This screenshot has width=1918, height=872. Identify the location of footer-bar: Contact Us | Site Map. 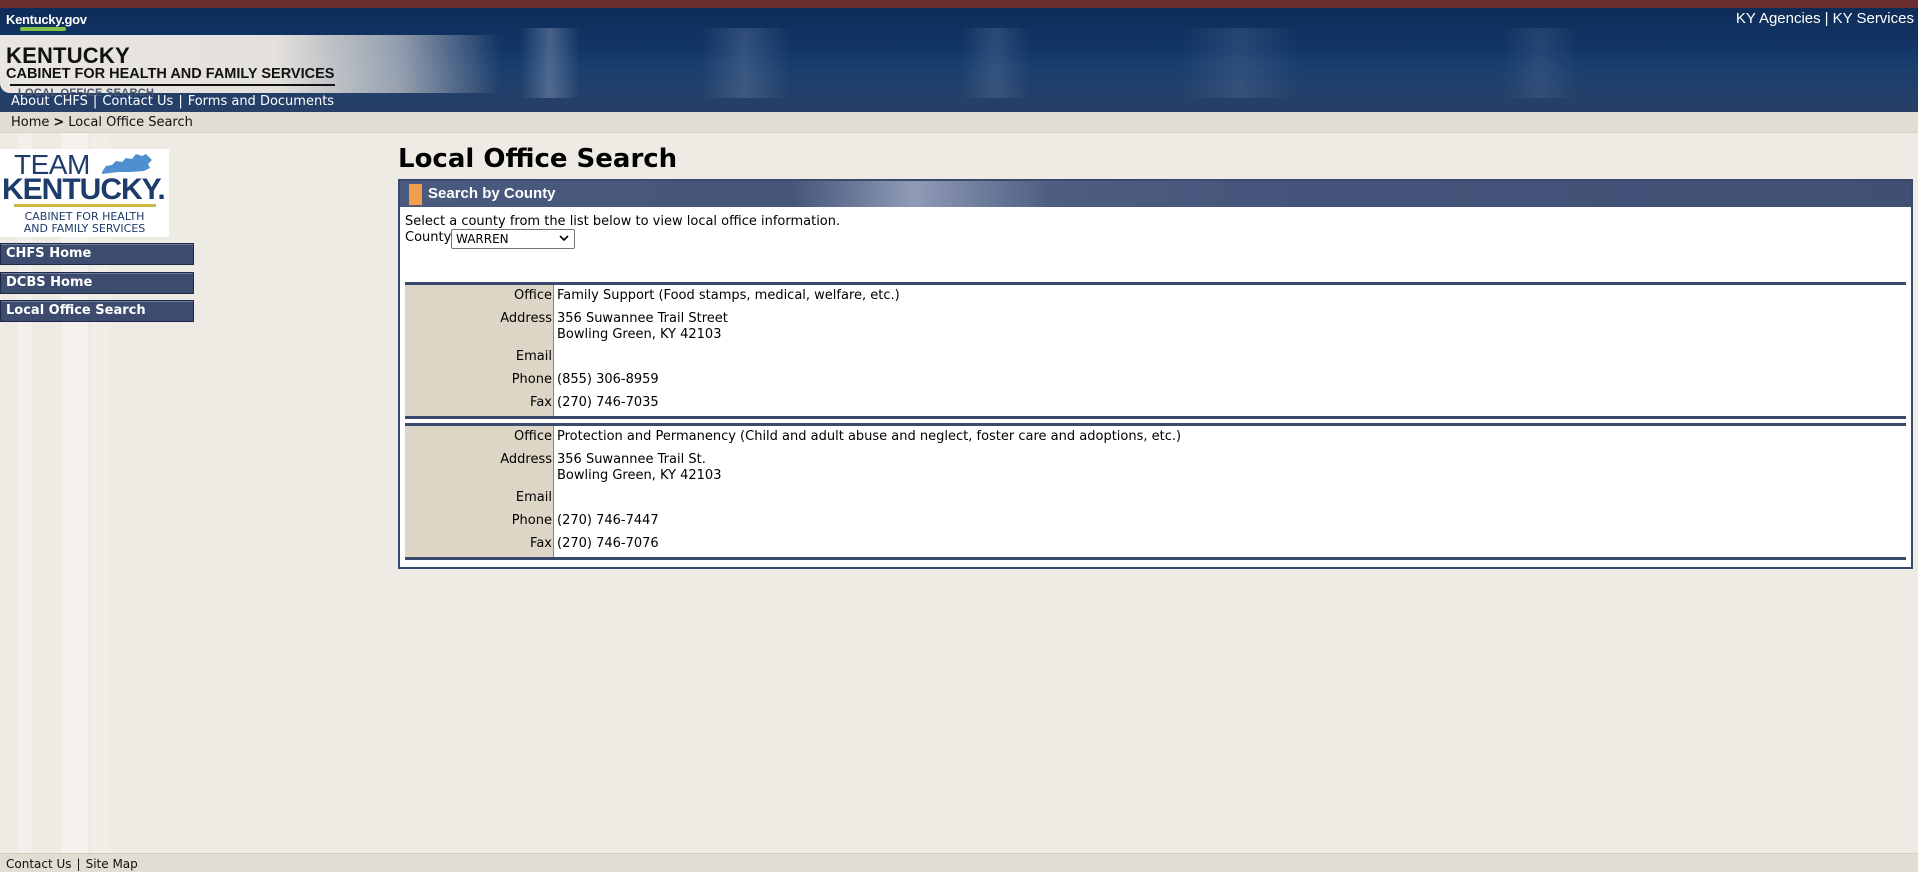
(959, 862).